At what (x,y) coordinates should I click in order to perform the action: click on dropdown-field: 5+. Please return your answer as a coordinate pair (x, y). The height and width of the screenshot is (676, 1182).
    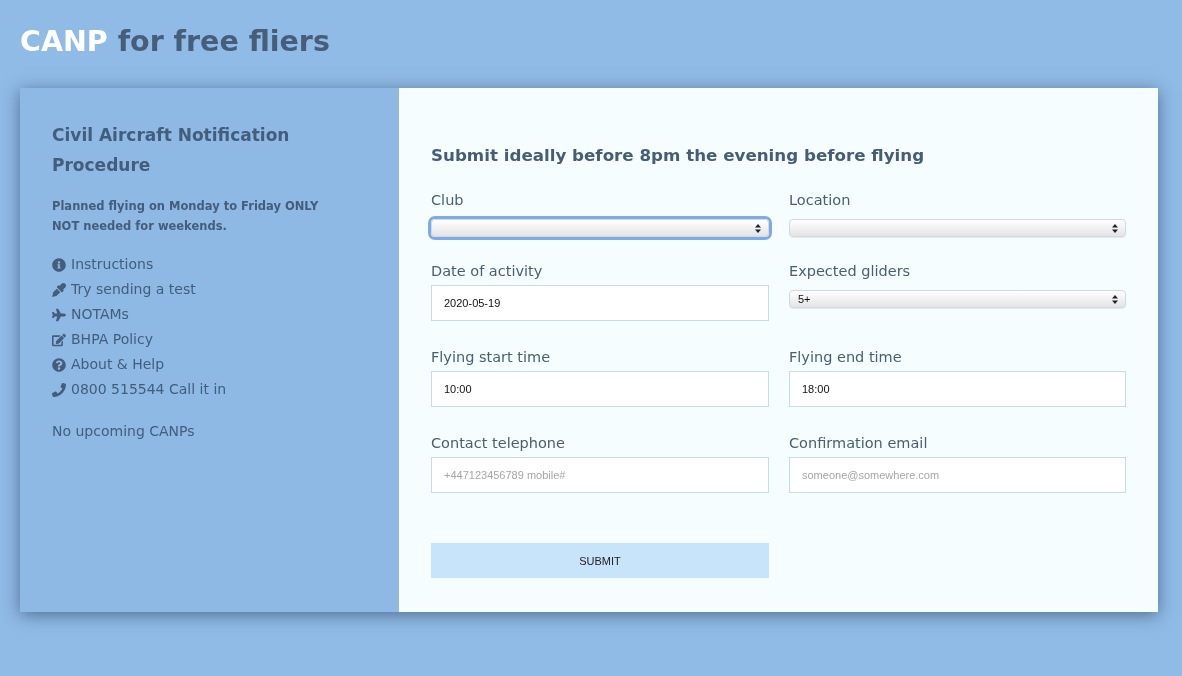
    Looking at the image, I should click on (957, 299).